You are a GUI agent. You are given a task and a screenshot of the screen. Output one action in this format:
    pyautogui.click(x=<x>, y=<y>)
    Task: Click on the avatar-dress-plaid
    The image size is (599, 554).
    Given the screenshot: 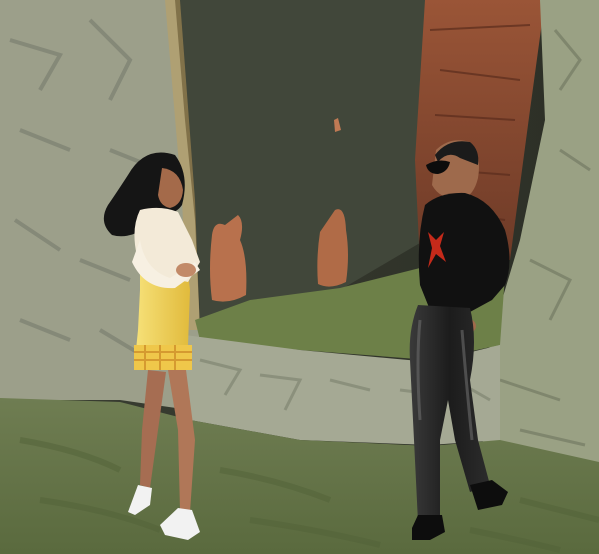 What is the action you would take?
    pyautogui.click(x=163, y=357)
    